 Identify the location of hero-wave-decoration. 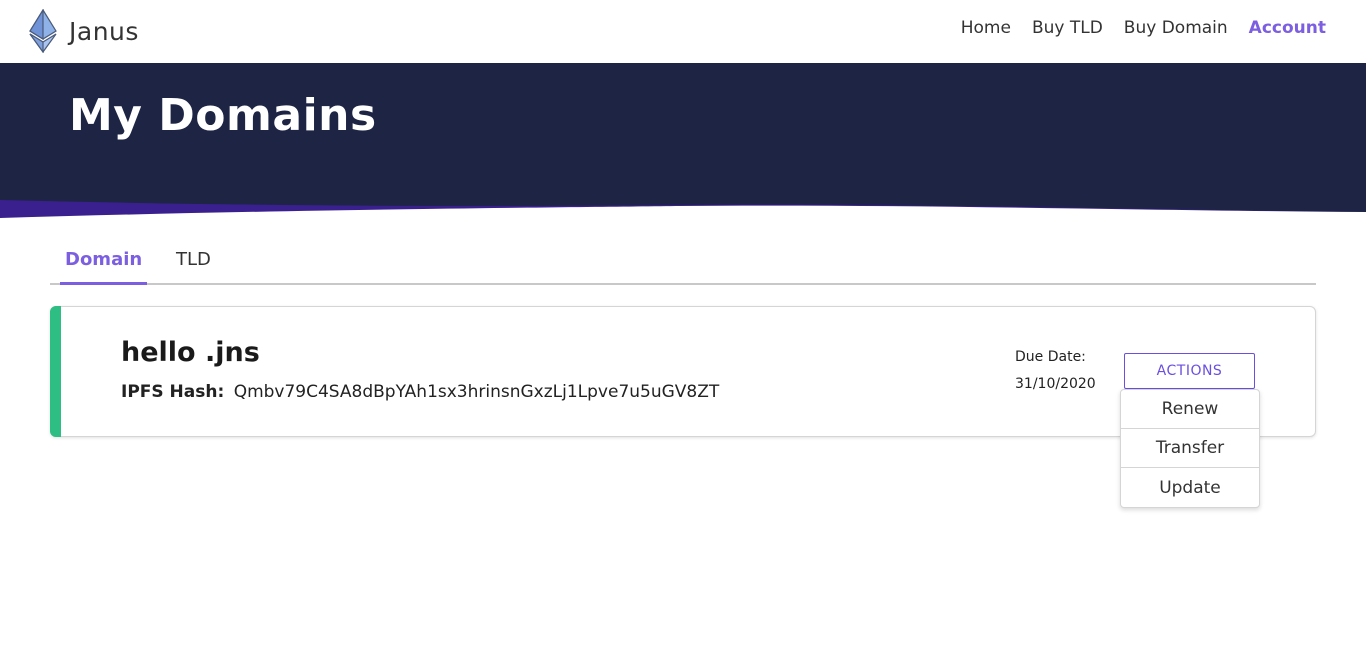
(683, 211).